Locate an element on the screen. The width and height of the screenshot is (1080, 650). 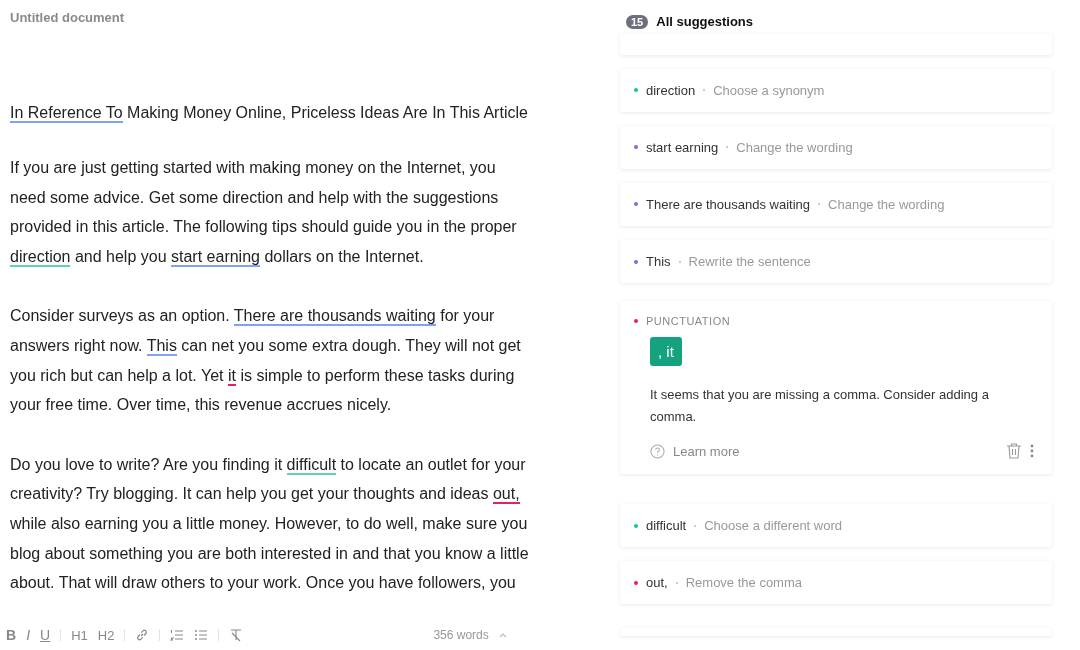
link-icon is located at coordinates (142, 635).